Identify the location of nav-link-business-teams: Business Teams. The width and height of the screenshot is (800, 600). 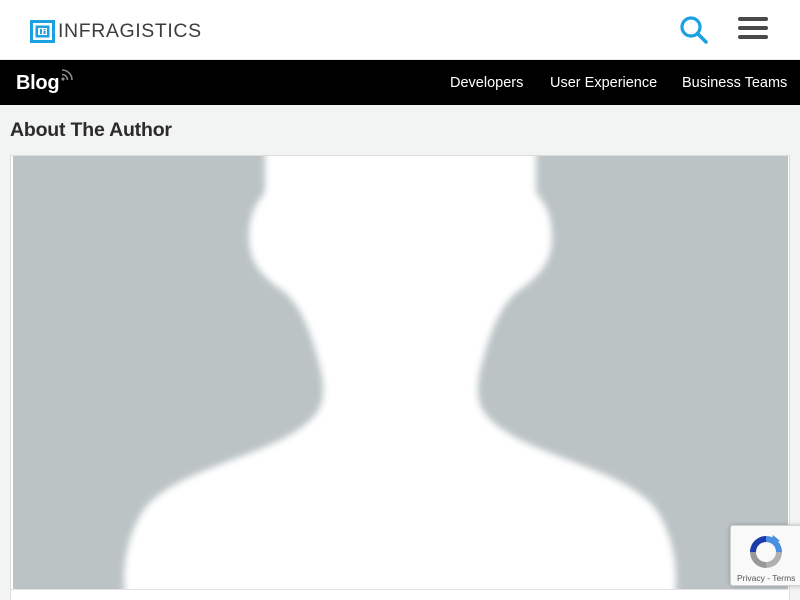
(734, 83).